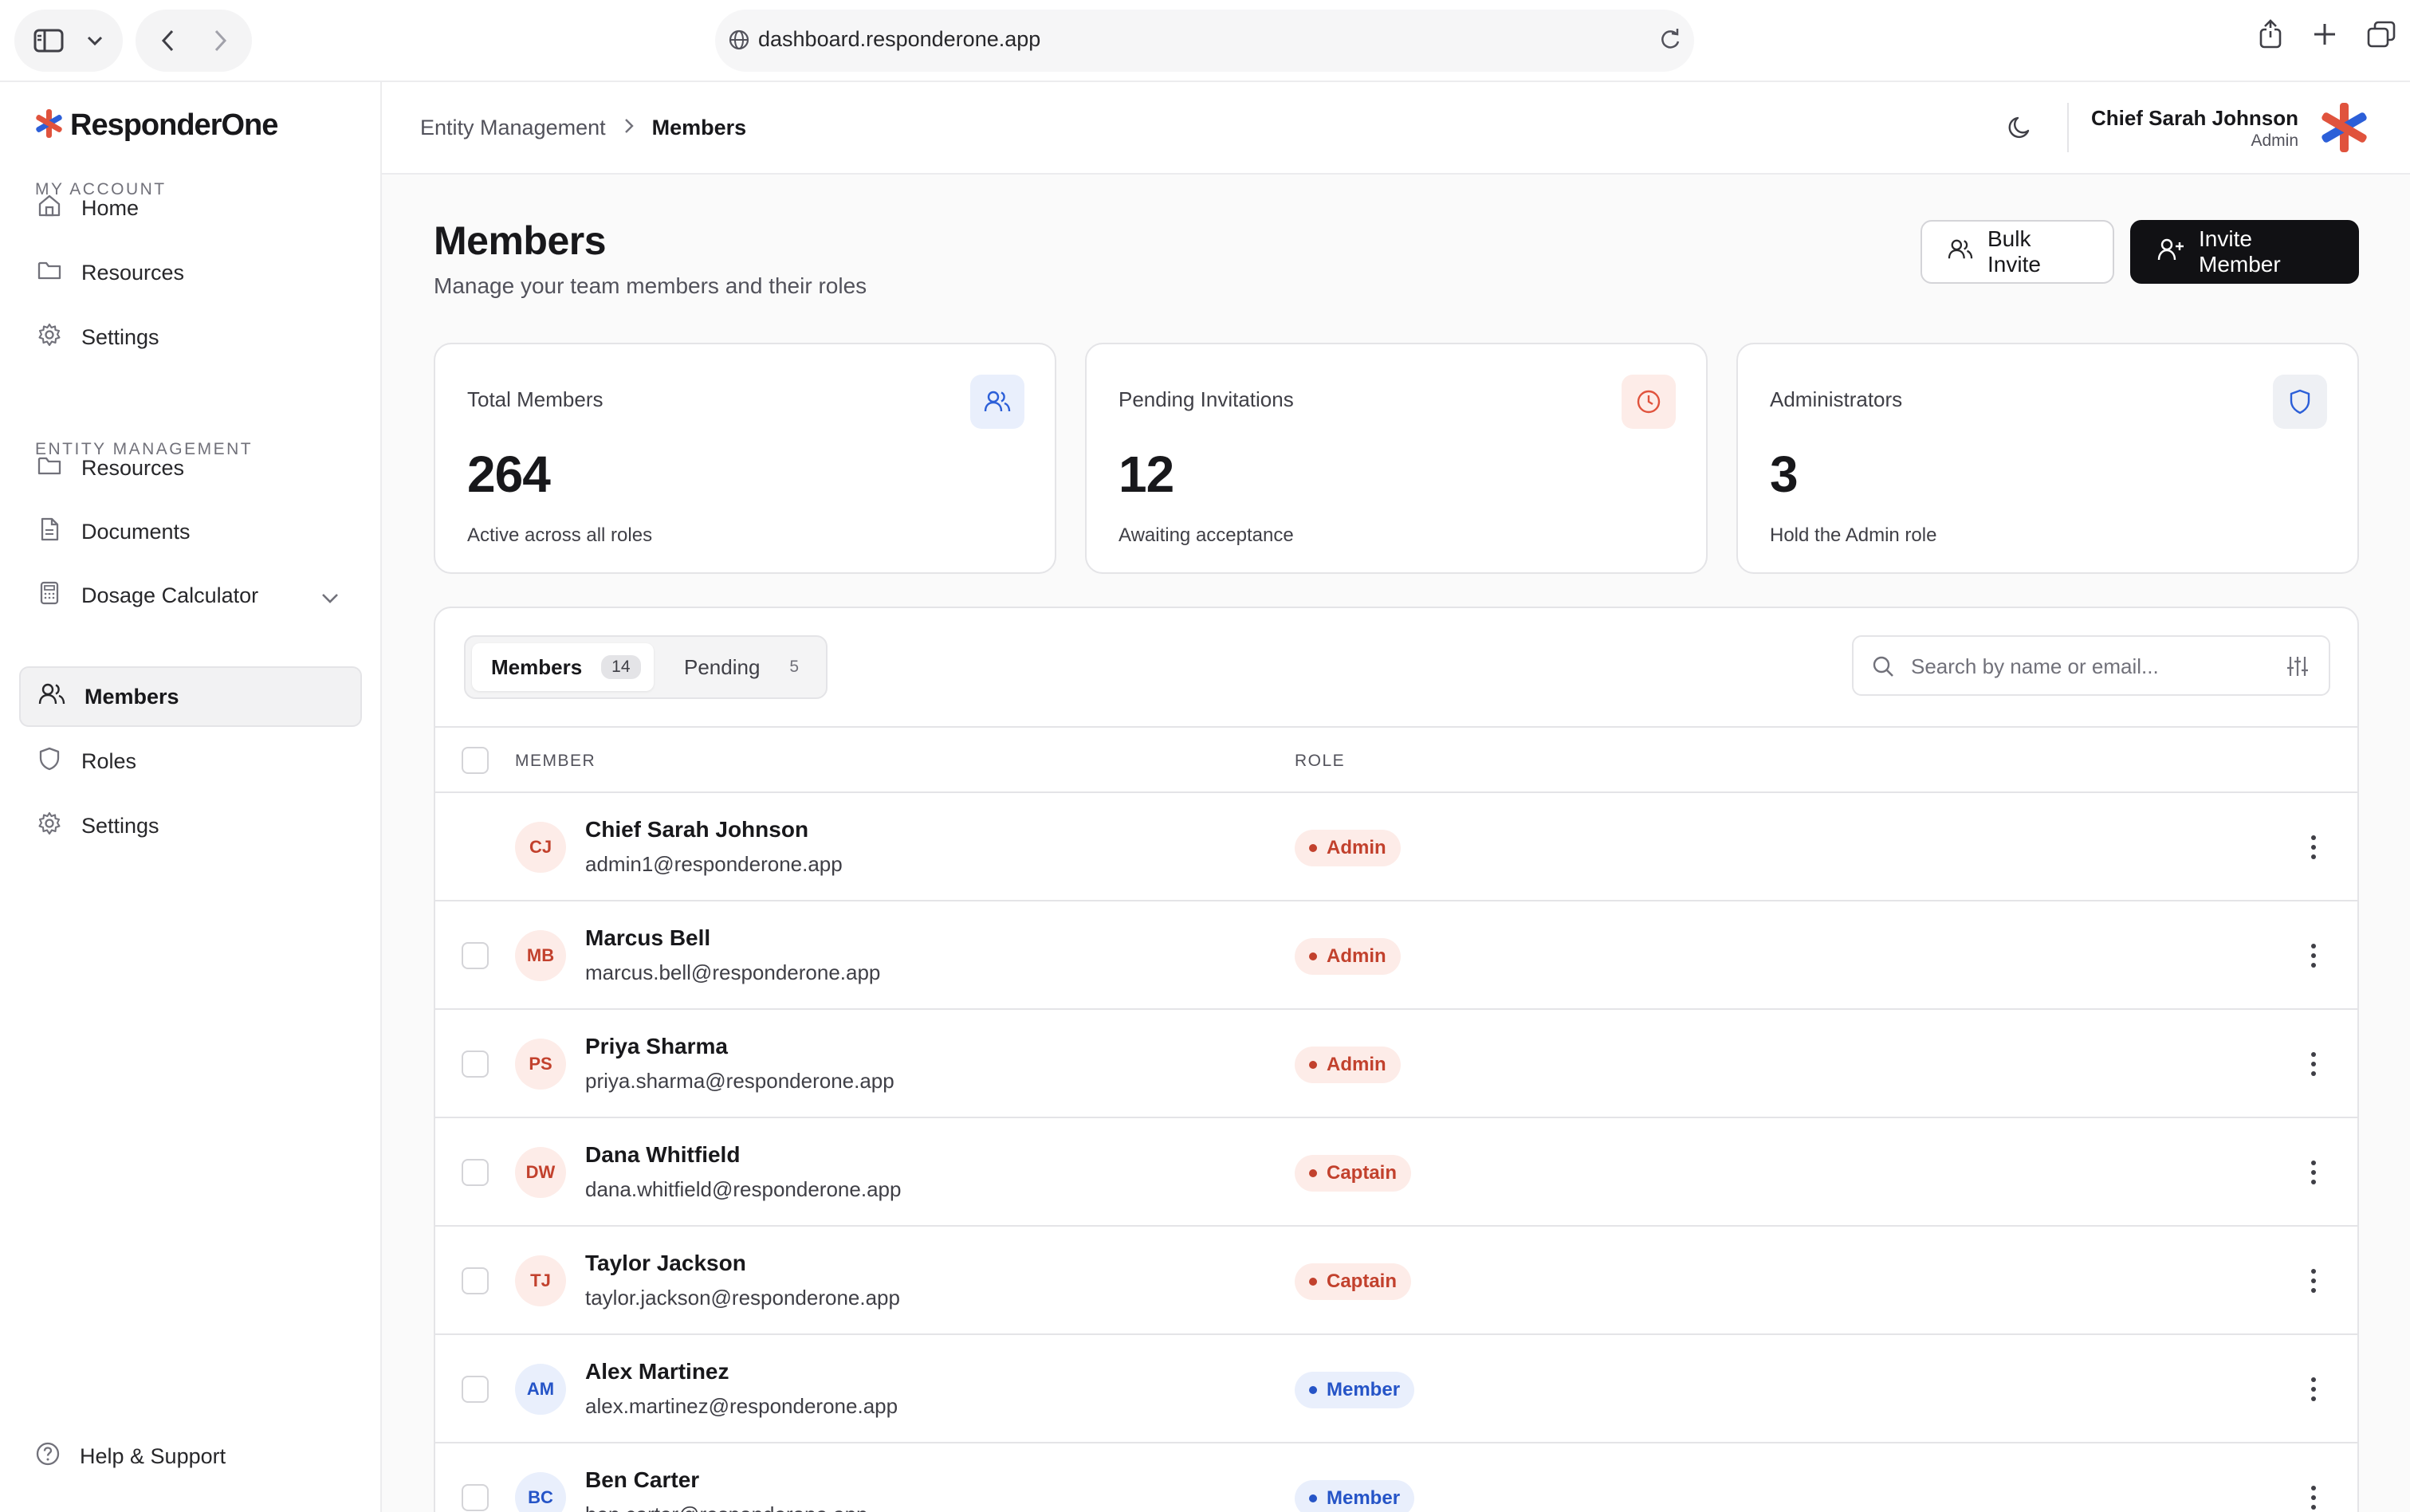  Describe the element at coordinates (190, 761) in the screenshot. I see `sidebar-item-roles: Roles` at that location.